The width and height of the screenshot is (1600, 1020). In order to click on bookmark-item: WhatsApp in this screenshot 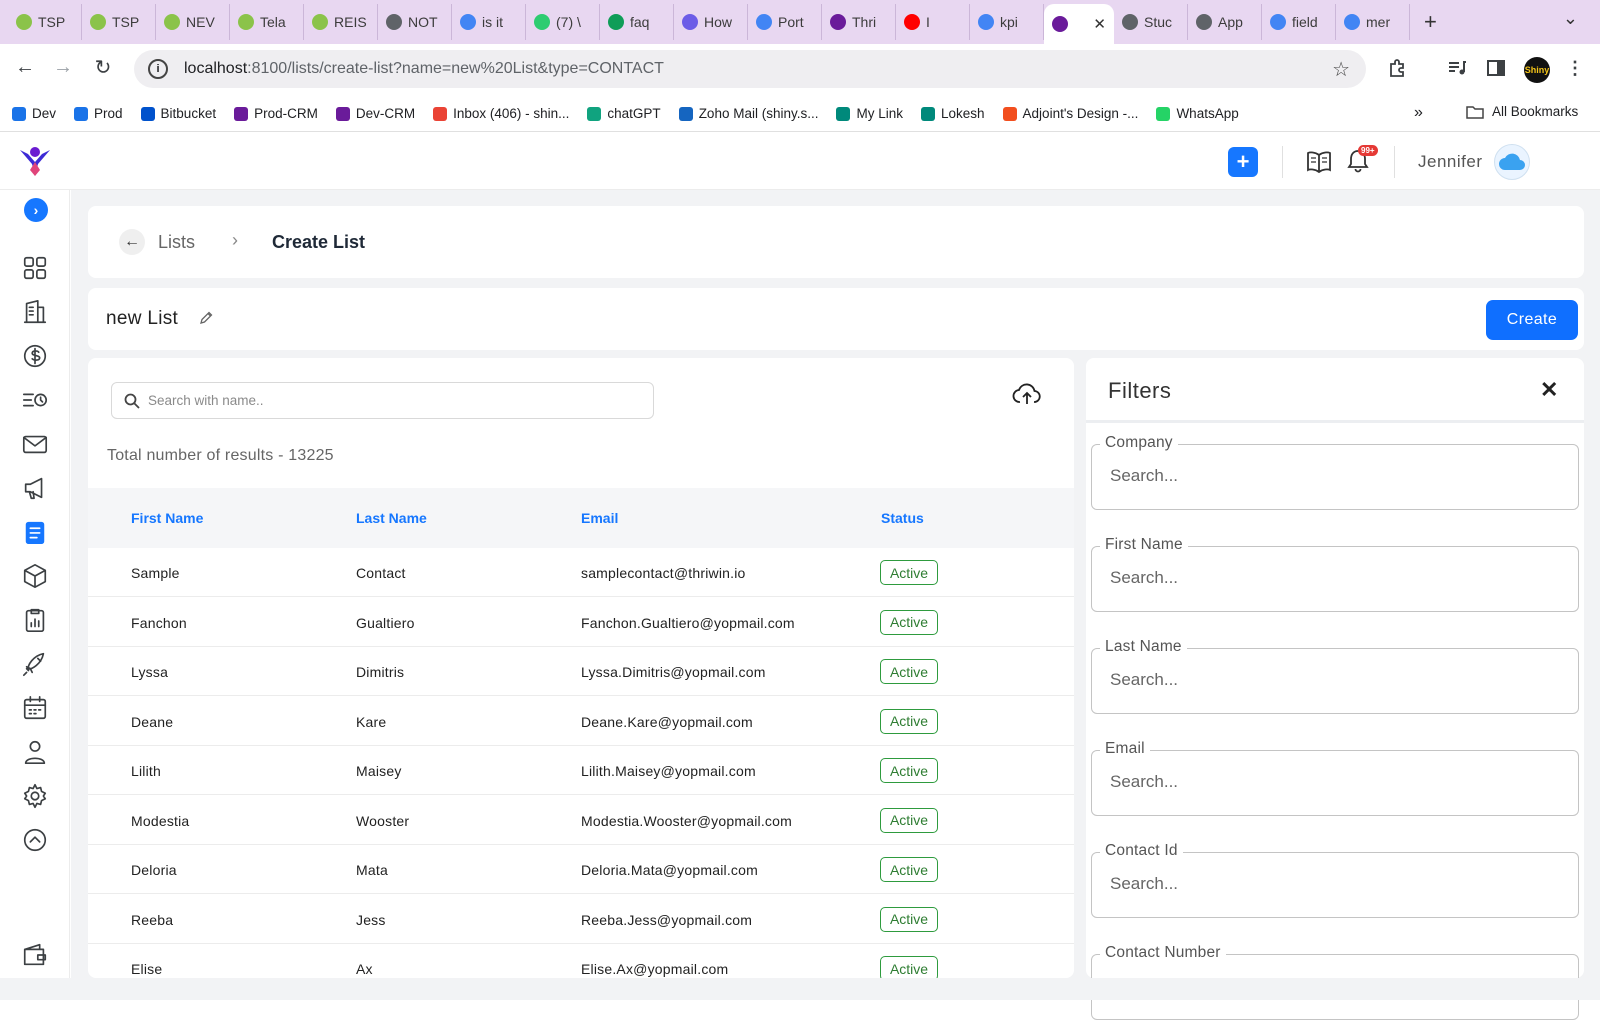, I will do `click(1197, 113)`.